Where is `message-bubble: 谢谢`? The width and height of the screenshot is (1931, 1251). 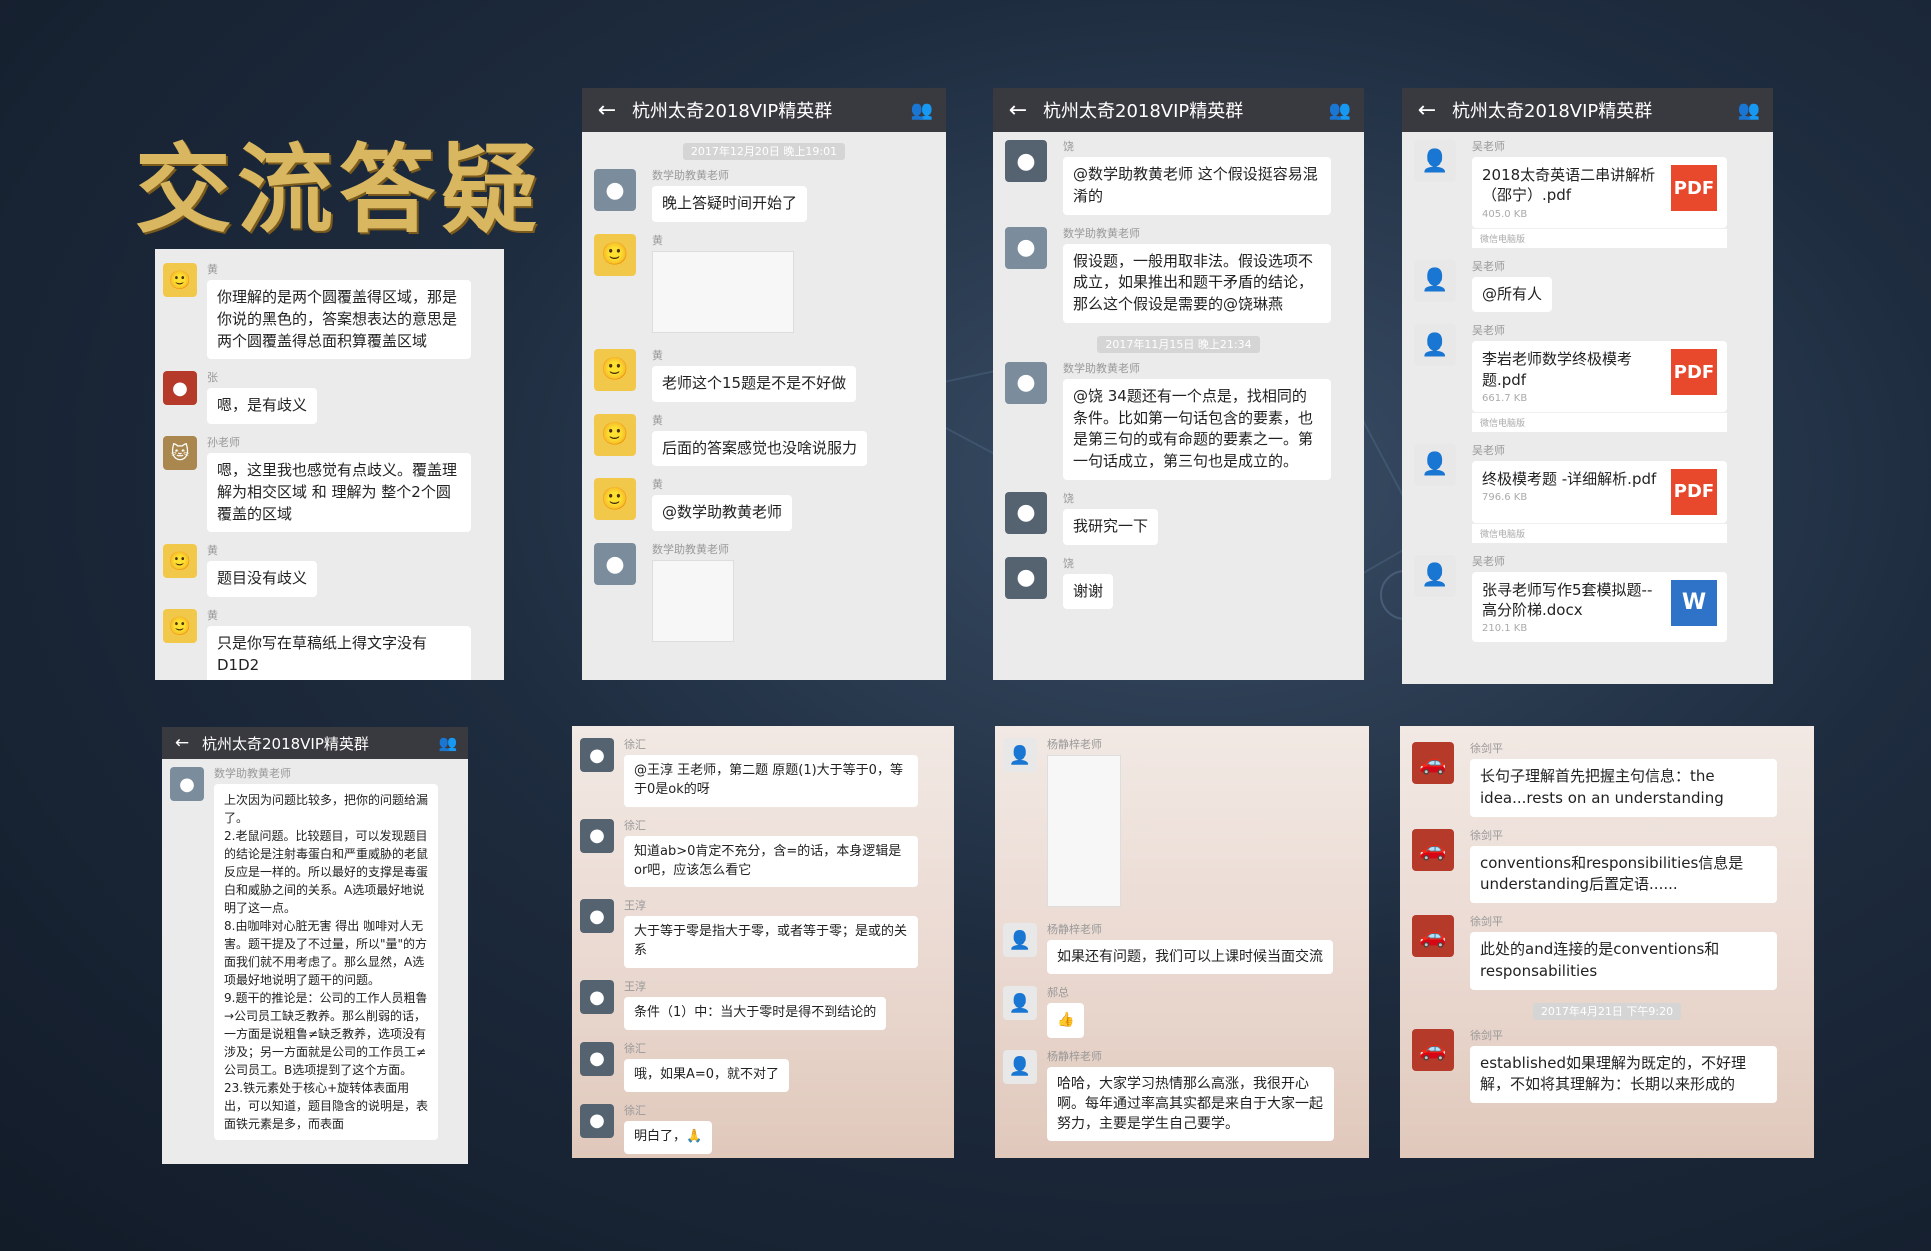
message-bubble: 谢谢 is located at coordinates (1088, 591).